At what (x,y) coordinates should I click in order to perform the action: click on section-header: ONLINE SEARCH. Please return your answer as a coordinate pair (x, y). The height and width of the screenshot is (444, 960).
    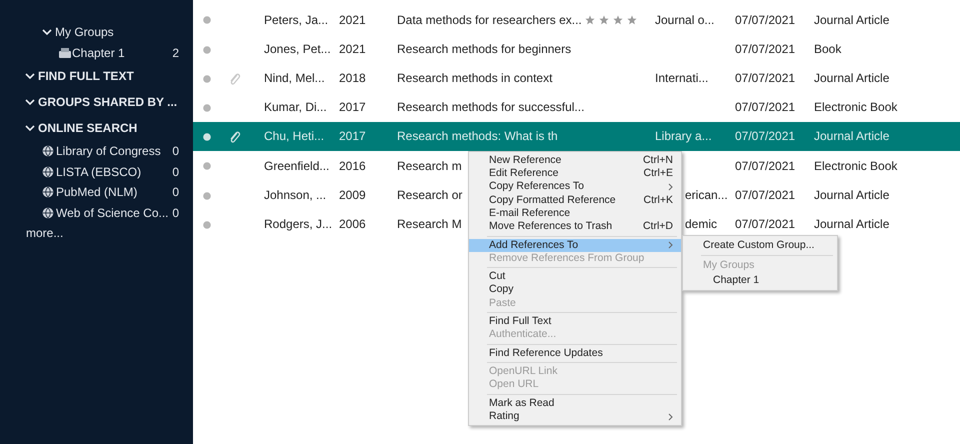
    Looking at the image, I should click on (88, 128).